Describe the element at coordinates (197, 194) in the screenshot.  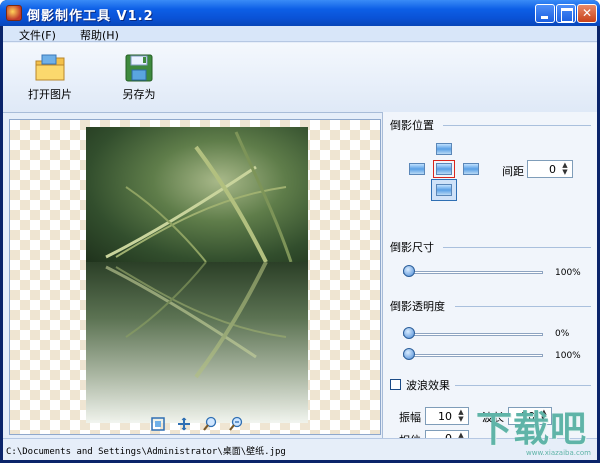
I see `wheat-photo` at that location.